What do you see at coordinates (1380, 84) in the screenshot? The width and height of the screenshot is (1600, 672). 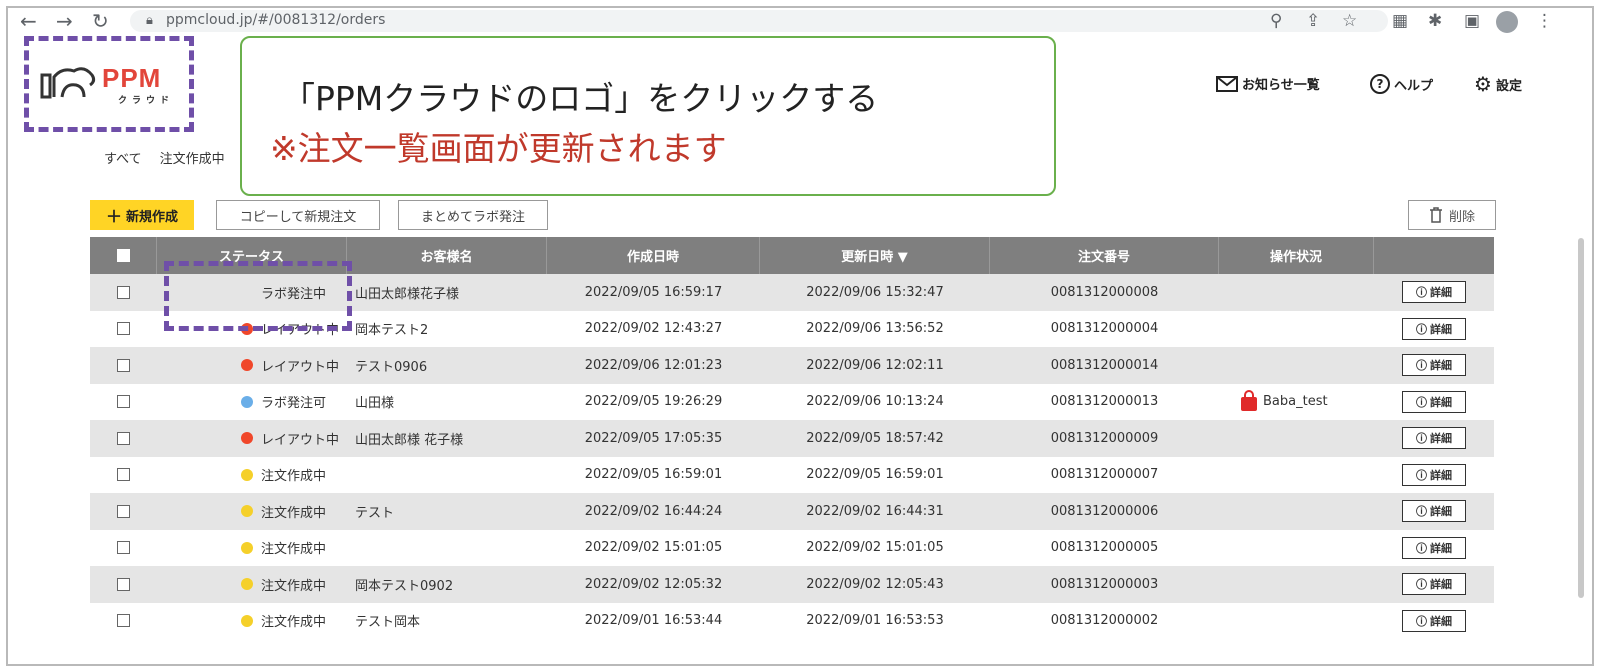 I see `help-icon: ?` at bounding box center [1380, 84].